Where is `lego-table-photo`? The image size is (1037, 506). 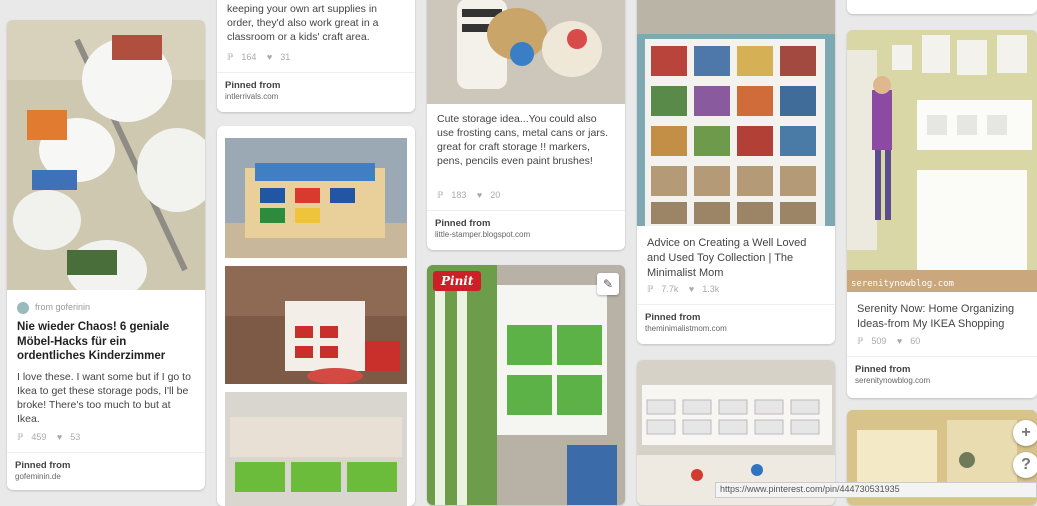 lego-table-photo is located at coordinates (316, 198).